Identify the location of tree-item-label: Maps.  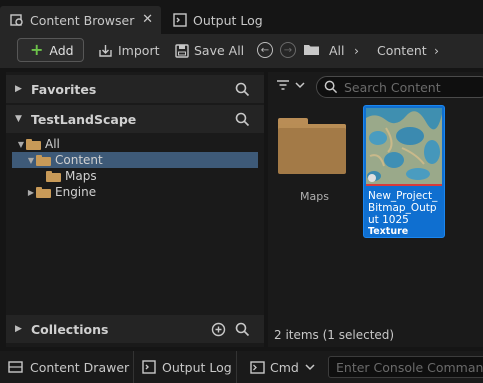
(81, 176).